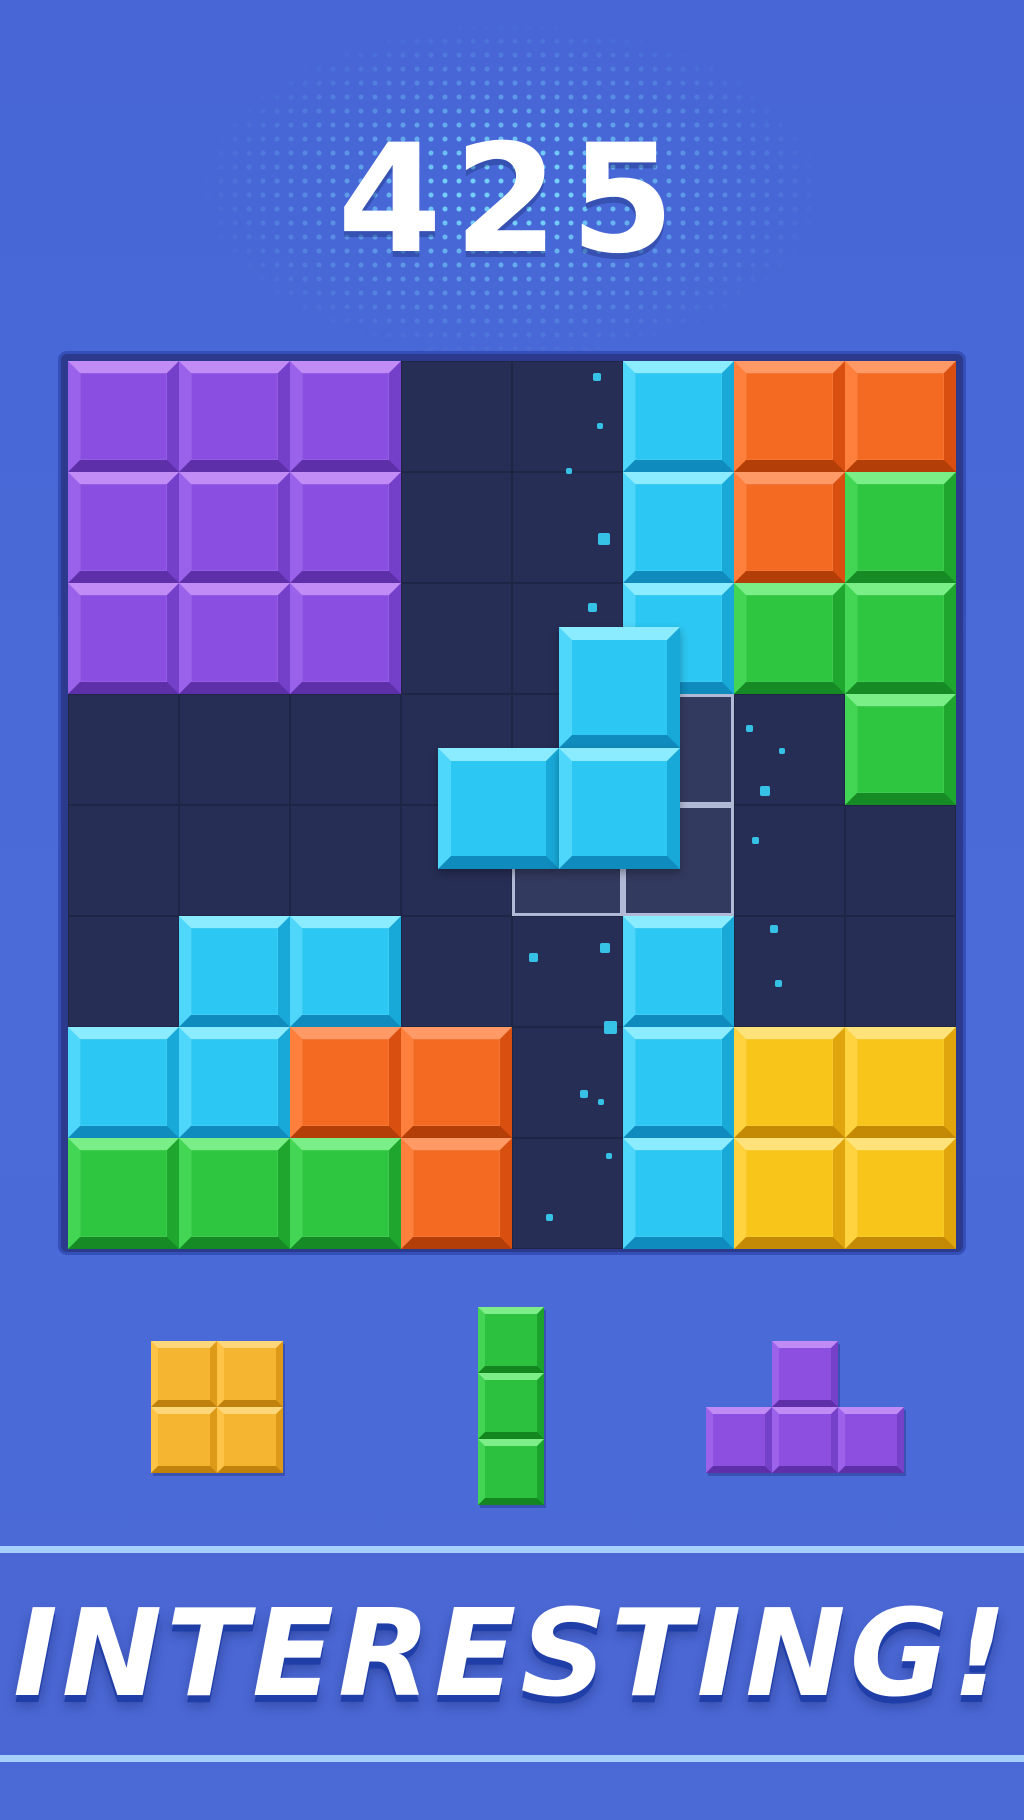 Image resolution: width=1024 pixels, height=1820 pixels. What do you see at coordinates (512, 1654) in the screenshot?
I see `banner-text: INTERESTING!` at bounding box center [512, 1654].